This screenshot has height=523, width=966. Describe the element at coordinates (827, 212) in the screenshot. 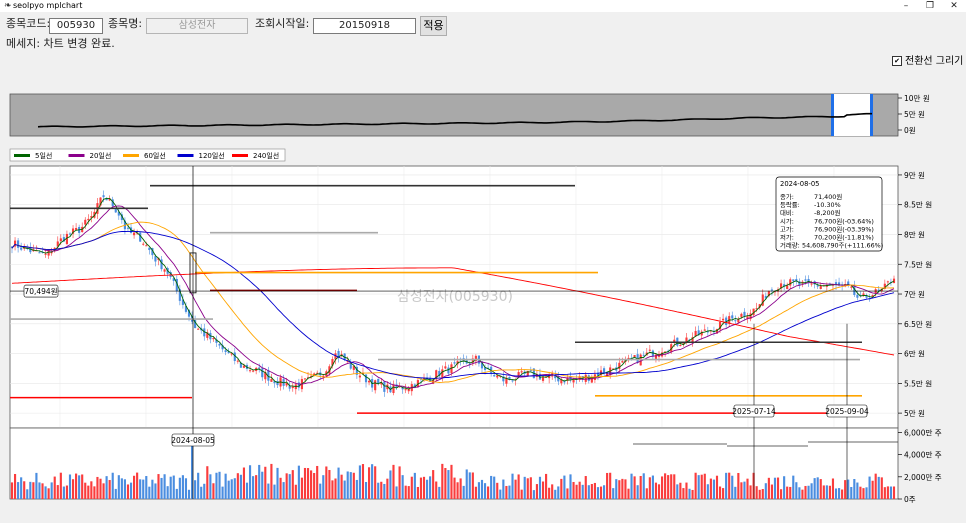

I see `info-value: -8,200원` at that location.